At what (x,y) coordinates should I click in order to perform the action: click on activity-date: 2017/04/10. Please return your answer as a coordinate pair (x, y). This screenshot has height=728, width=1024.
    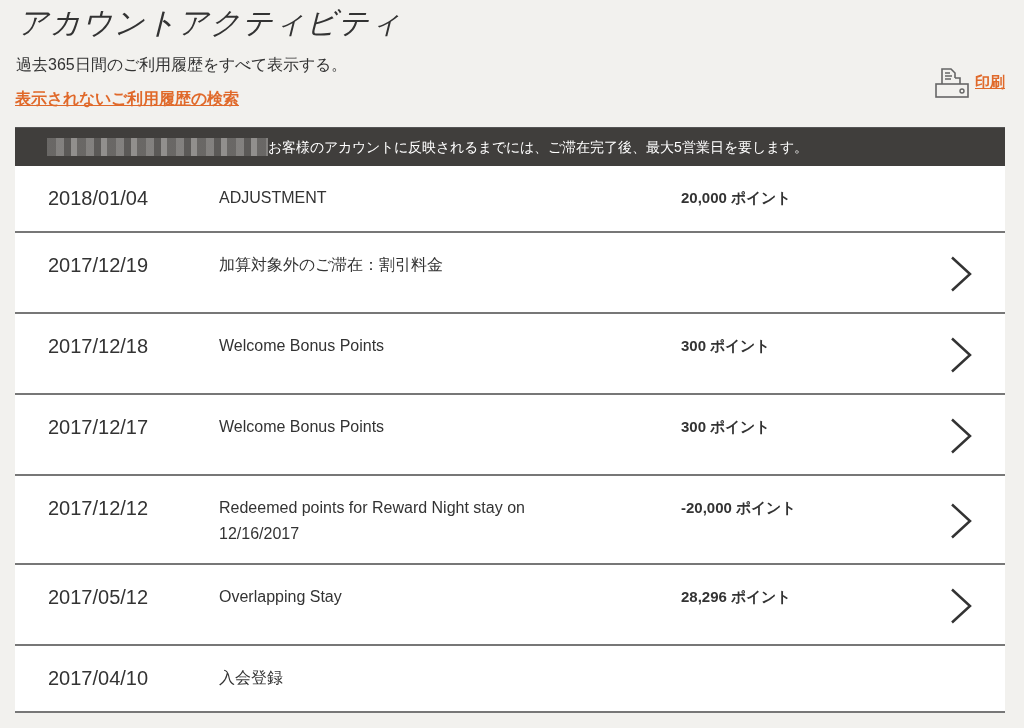
    Looking at the image, I should click on (99, 678).